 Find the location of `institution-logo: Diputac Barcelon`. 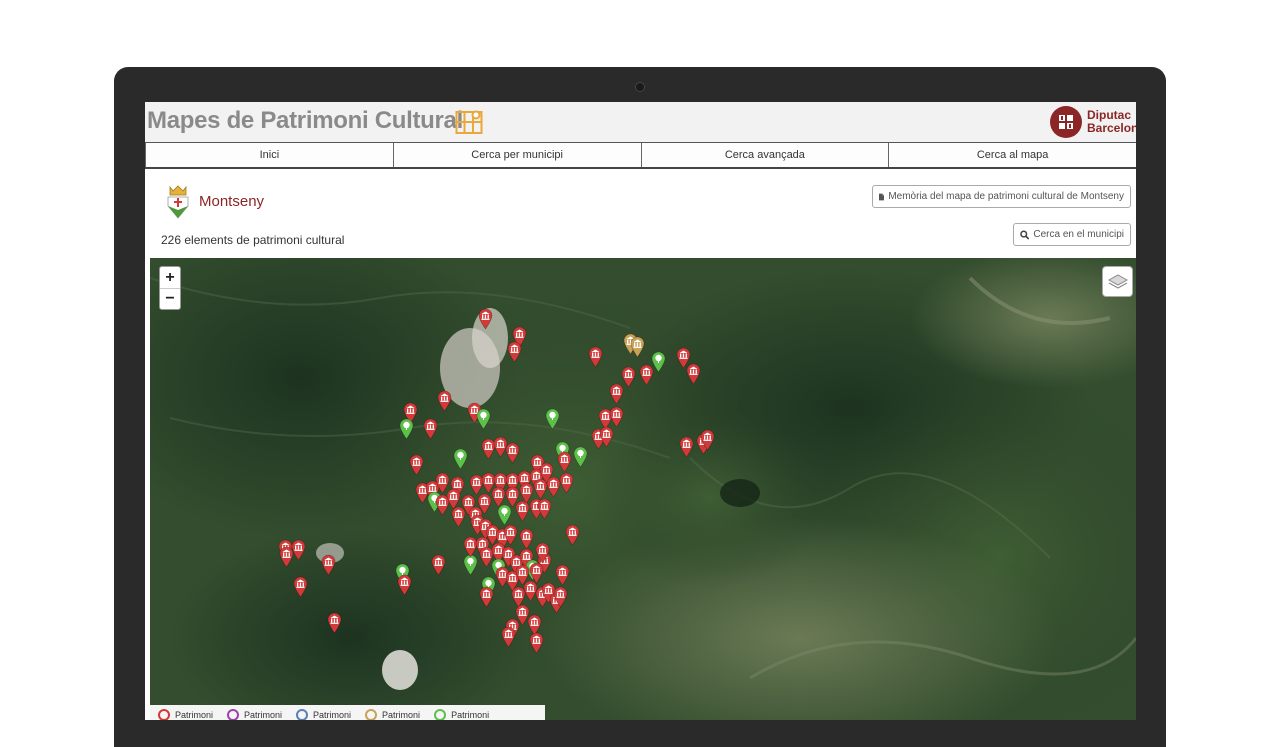

institution-logo: Diputac Barcelon is located at coordinates (1093, 122).